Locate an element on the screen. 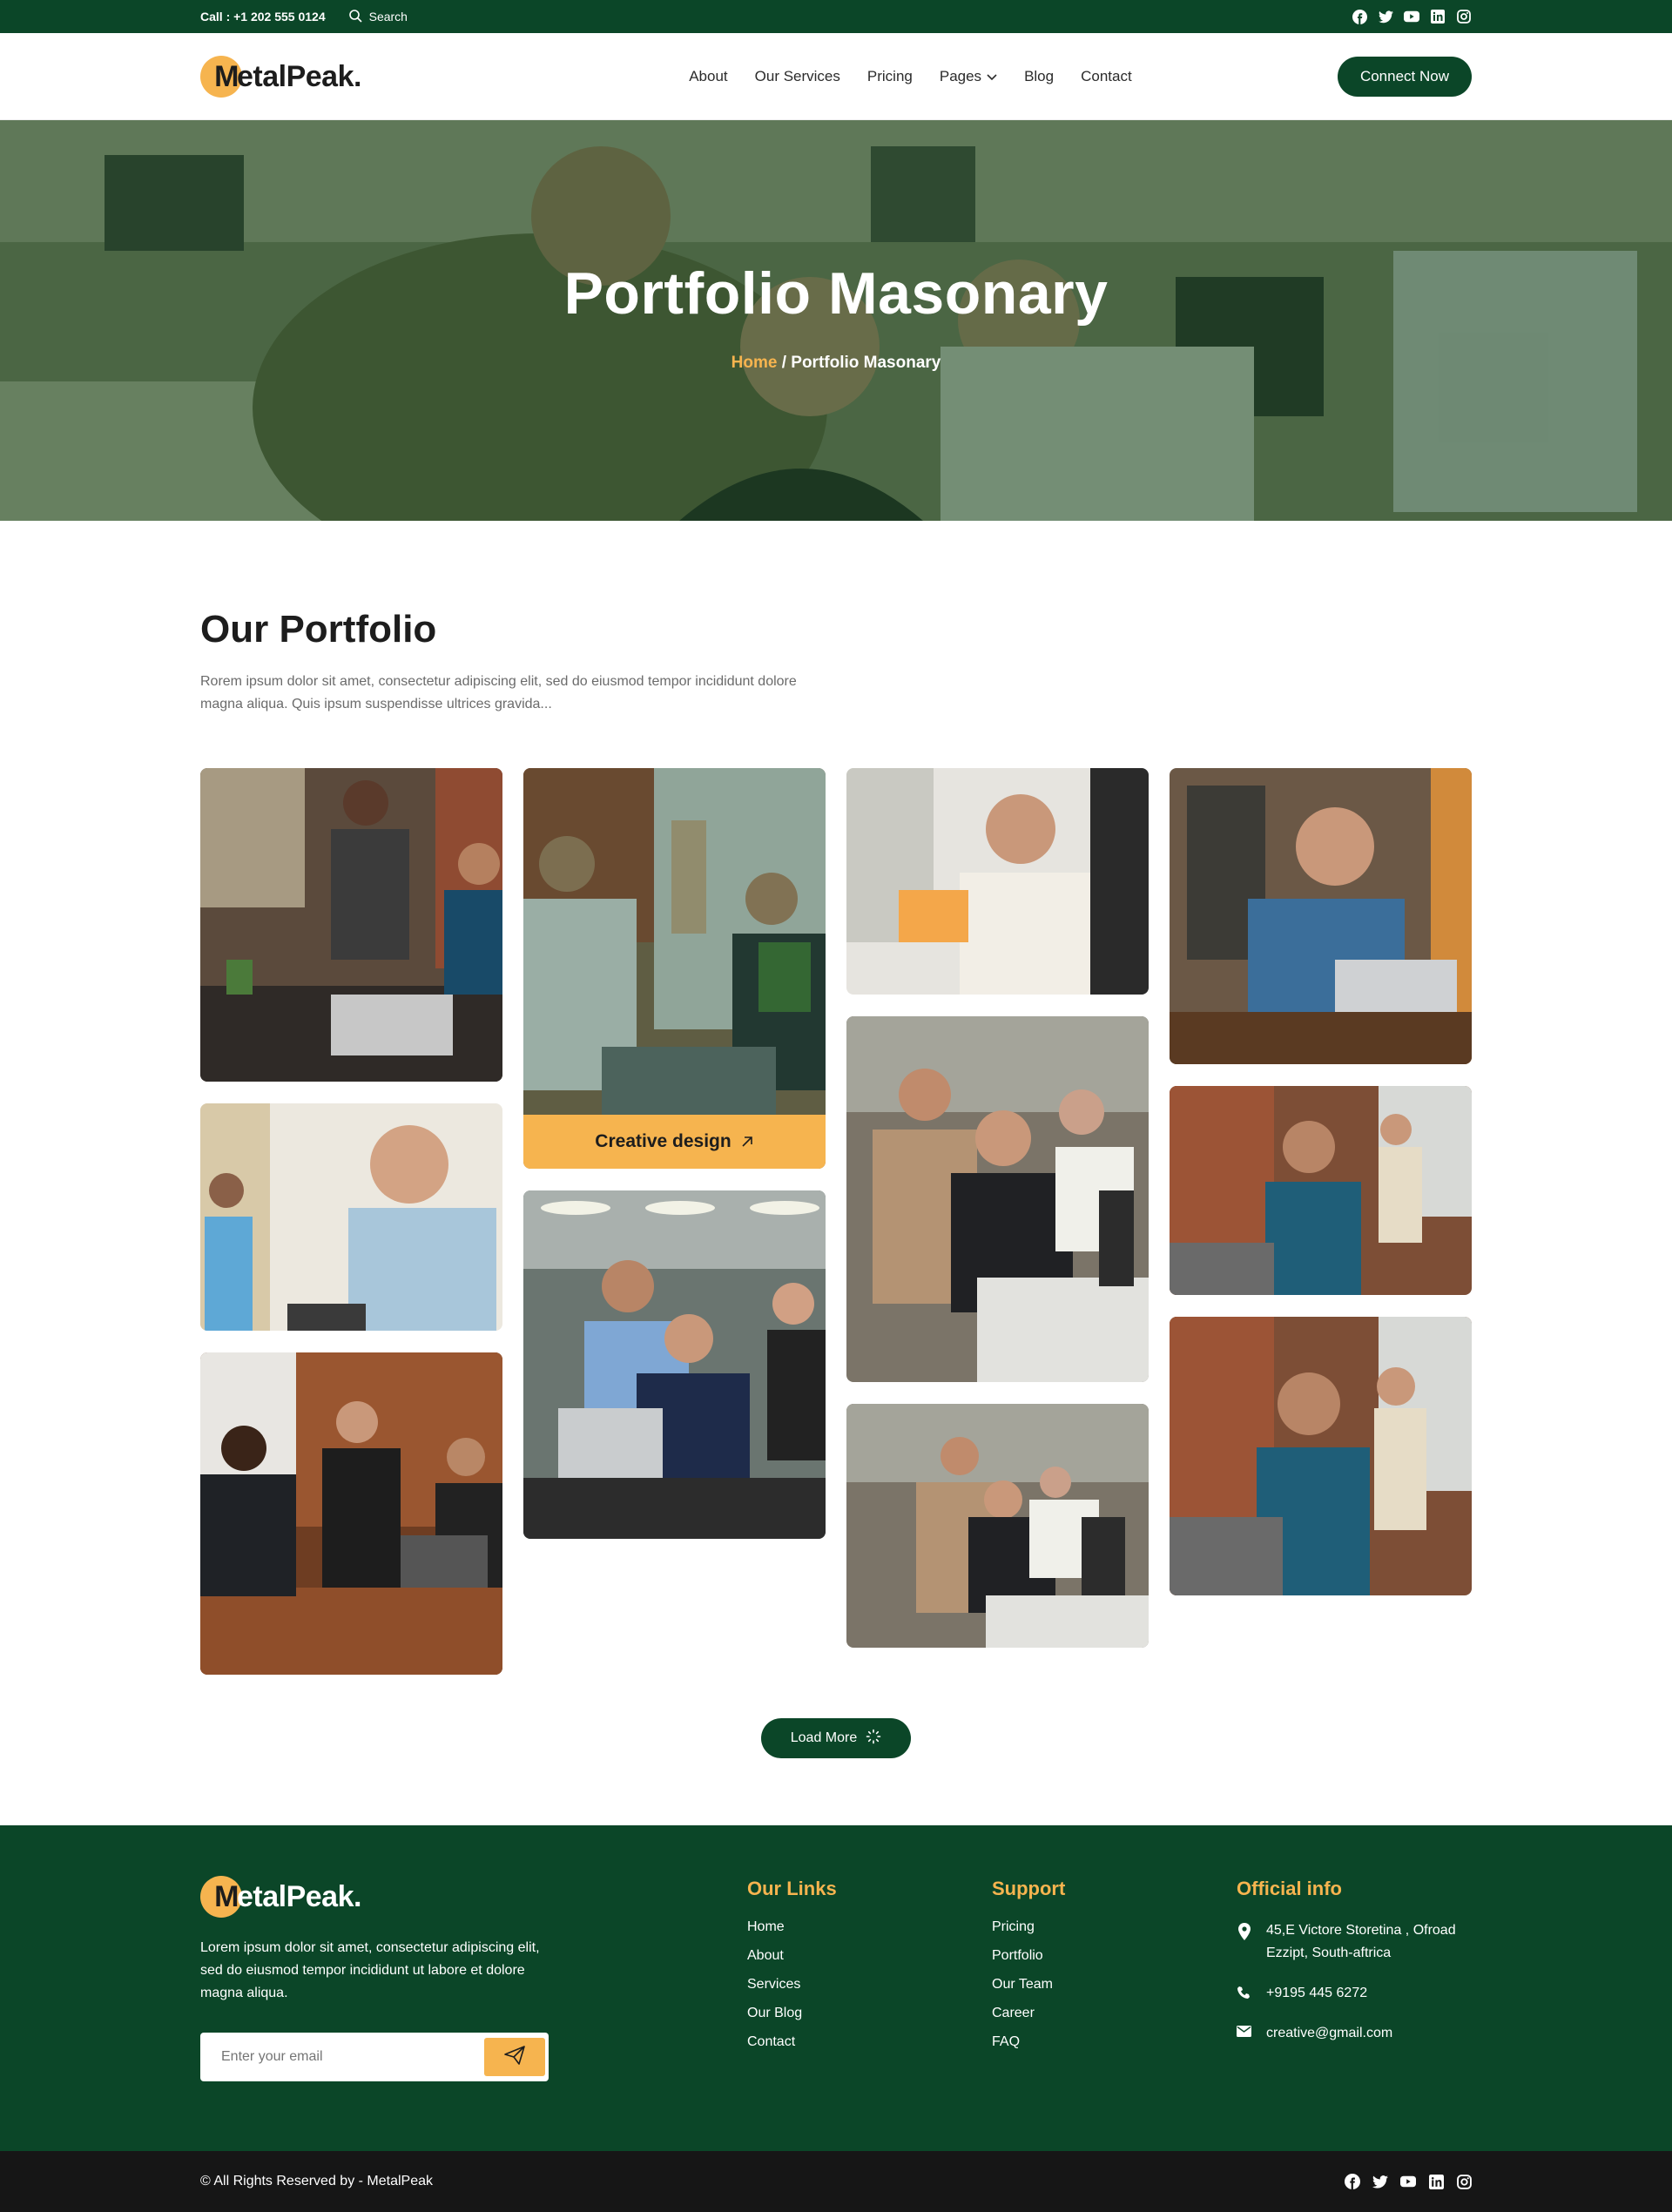 Image resolution: width=1672 pixels, height=2212 pixels. arrow-up-right-icon is located at coordinates (747, 1142).